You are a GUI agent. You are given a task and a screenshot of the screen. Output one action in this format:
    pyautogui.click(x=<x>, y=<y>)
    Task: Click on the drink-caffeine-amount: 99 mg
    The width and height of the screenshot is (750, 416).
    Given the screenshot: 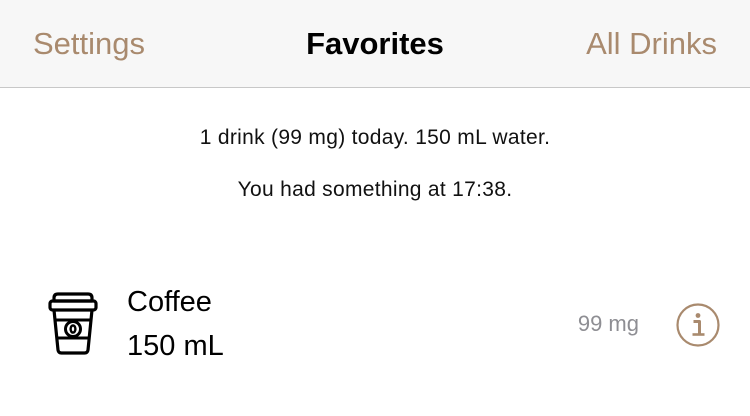 What is the action you would take?
    pyautogui.click(x=608, y=323)
    